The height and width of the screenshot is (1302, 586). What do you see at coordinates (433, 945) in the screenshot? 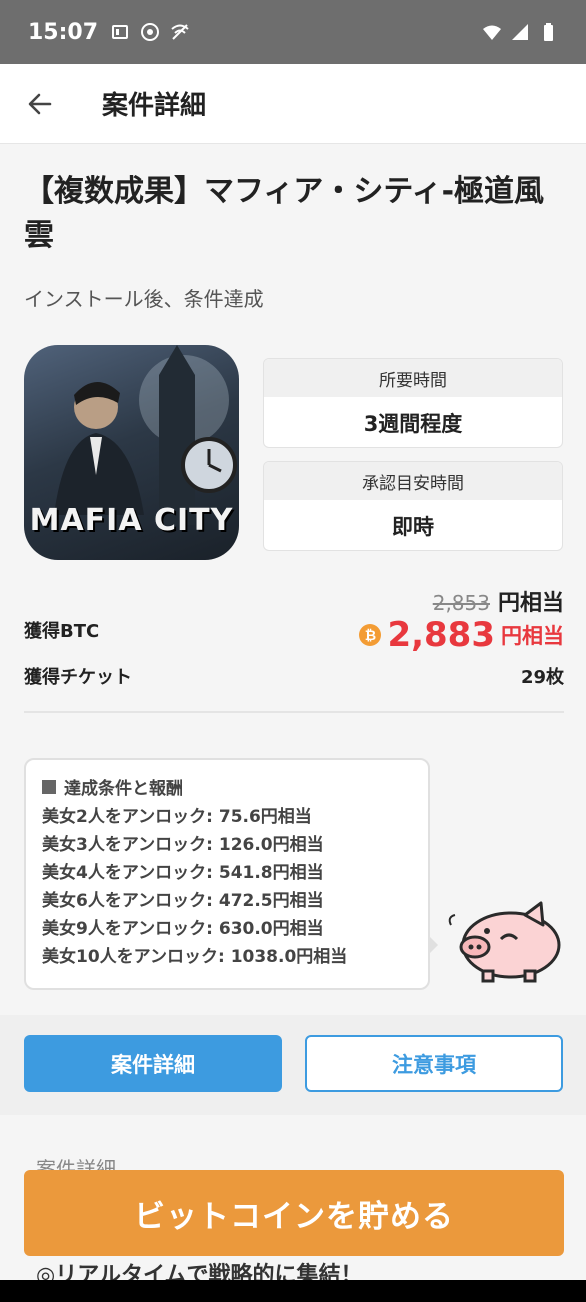
I see `bubble-tail` at bounding box center [433, 945].